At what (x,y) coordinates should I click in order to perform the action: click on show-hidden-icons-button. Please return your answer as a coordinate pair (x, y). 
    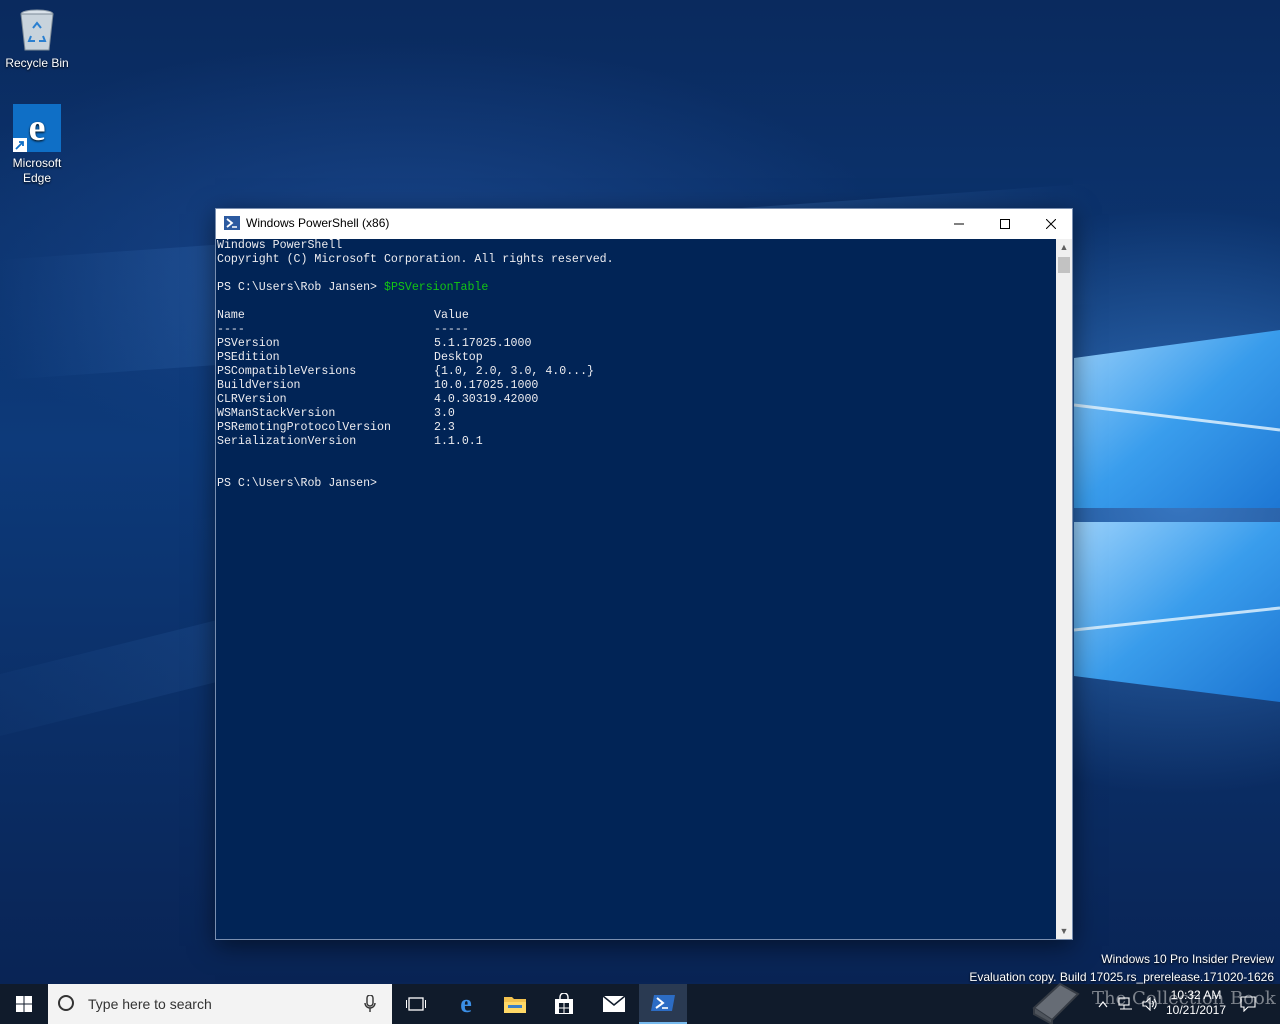
    Looking at the image, I should click on (1103, 1004).